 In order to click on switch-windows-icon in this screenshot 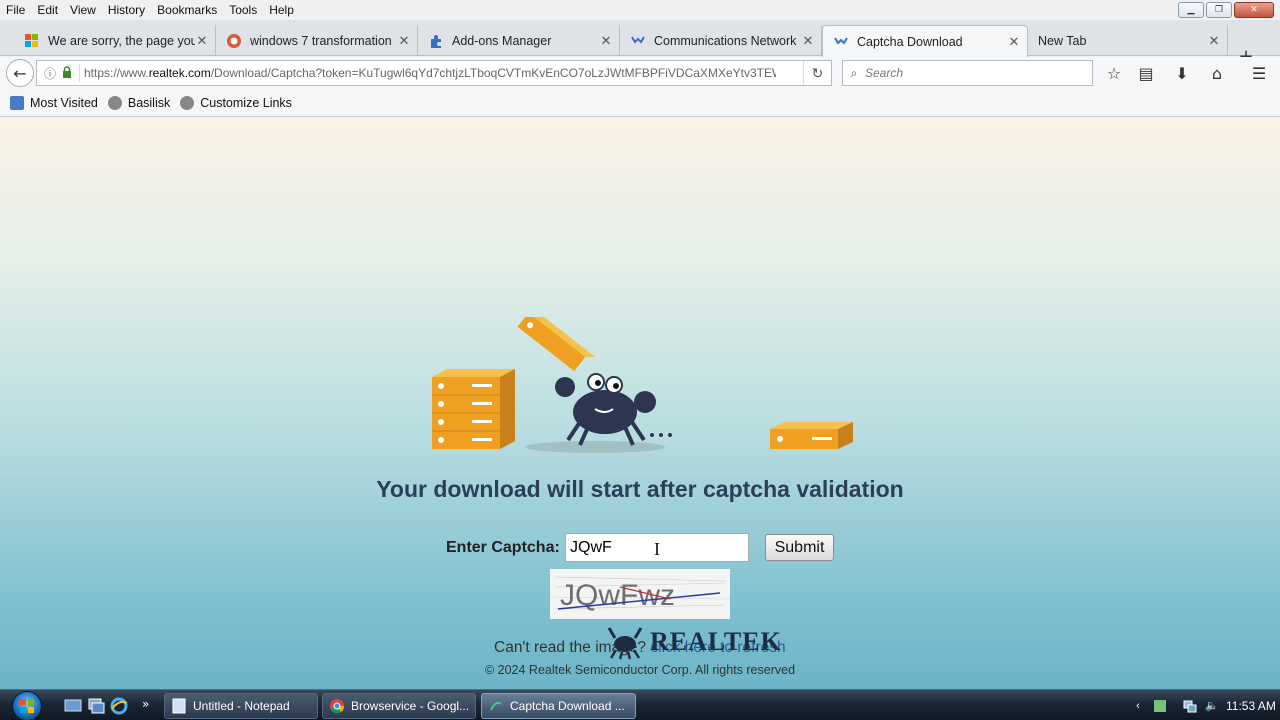, I will do `click(96, 706)`.